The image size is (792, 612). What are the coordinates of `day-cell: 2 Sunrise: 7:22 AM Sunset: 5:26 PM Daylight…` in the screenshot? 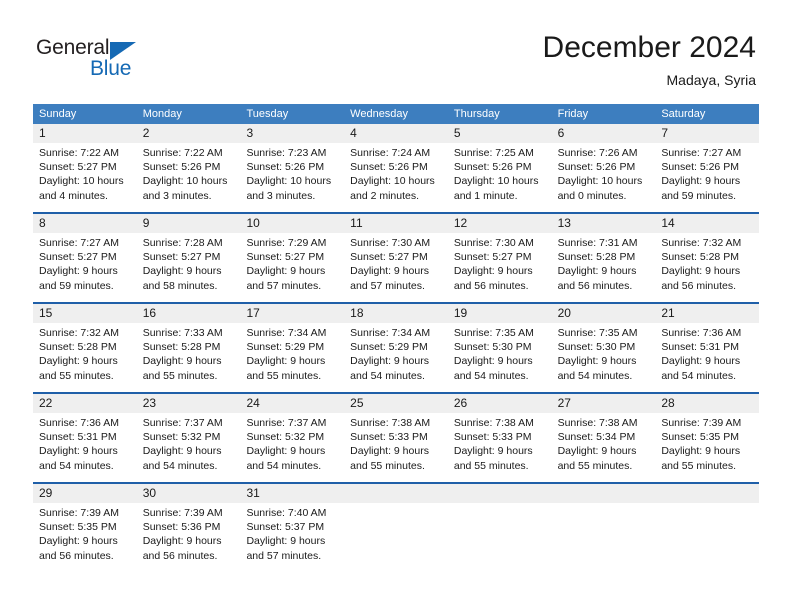 It's located at (188, 168).